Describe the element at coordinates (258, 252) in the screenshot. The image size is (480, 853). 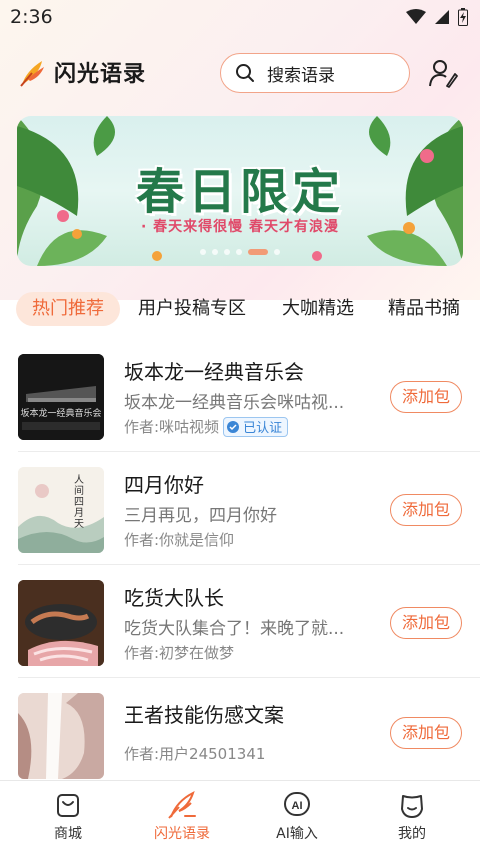
I see `banner-dot-active` at that location.